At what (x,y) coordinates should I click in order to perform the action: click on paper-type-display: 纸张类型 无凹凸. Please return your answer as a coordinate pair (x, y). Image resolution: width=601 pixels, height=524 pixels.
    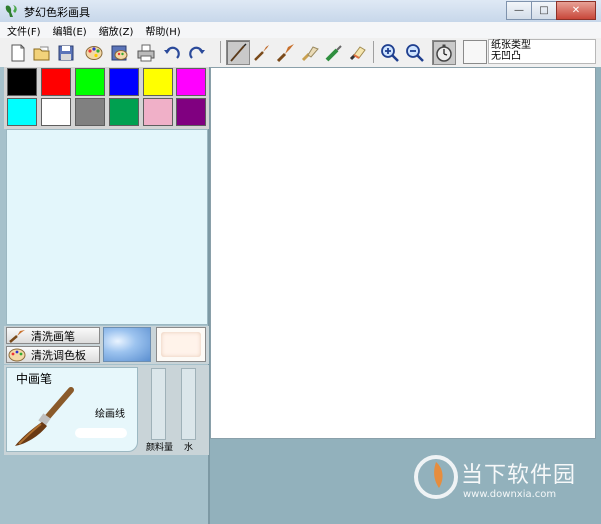
    Looking at the image, I should click on (542, 51).